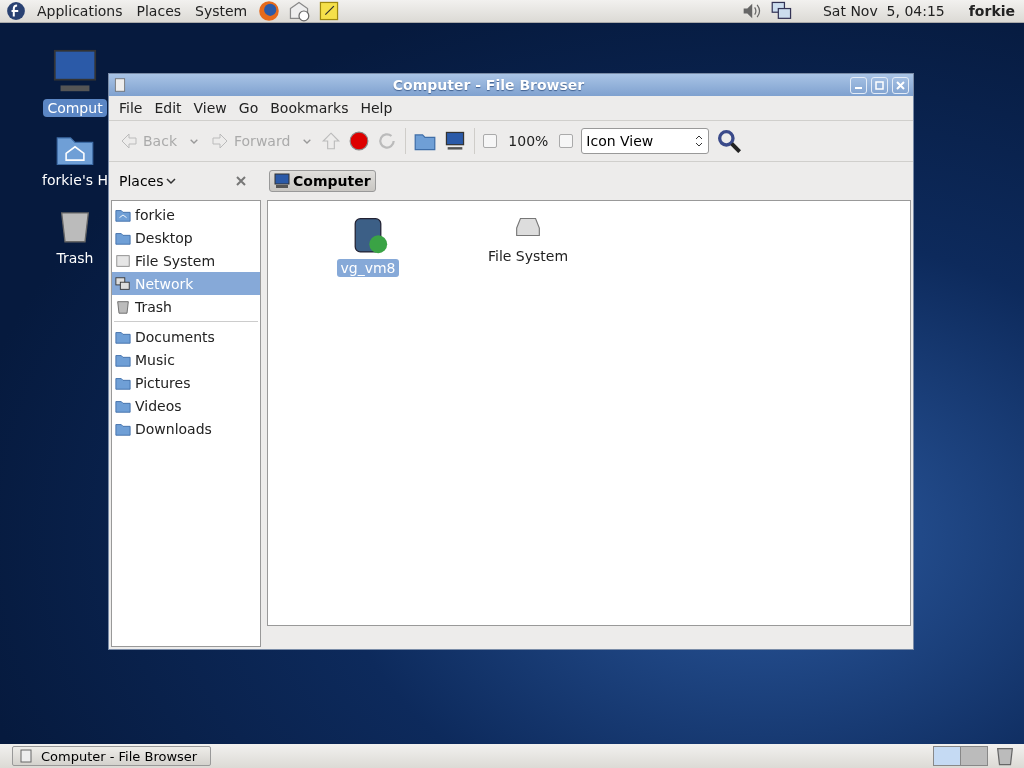 The image size is (1024, 768). I want to click on left-arrow-icon, so click(129, 141).